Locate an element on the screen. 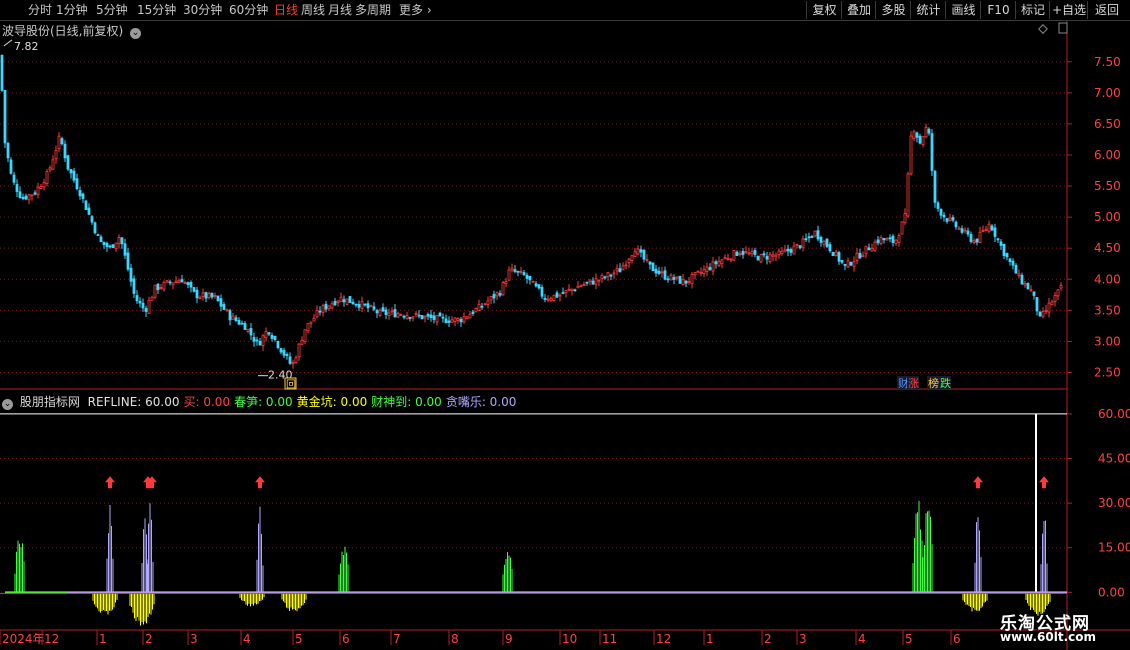 Image resolution: width=1130 pixels, height=650 pixels. period-tab-1: 1分钟 is located at coordinates (72, 10).